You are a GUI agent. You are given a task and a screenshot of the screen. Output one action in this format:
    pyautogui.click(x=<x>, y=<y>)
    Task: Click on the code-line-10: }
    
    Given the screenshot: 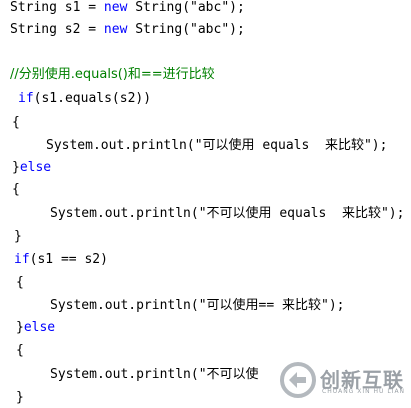 What is the action you would take?
    pyautogui.click(x=18, y=237)
    